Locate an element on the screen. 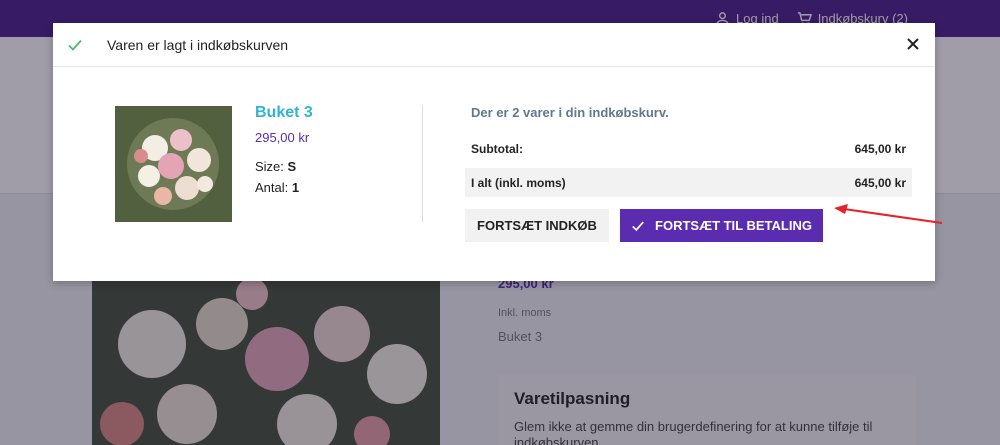 The image size is (1000, 445). proceed-to-checkout-button: FORTSÆT TIL BETALING is located at coordinates (721, 225).